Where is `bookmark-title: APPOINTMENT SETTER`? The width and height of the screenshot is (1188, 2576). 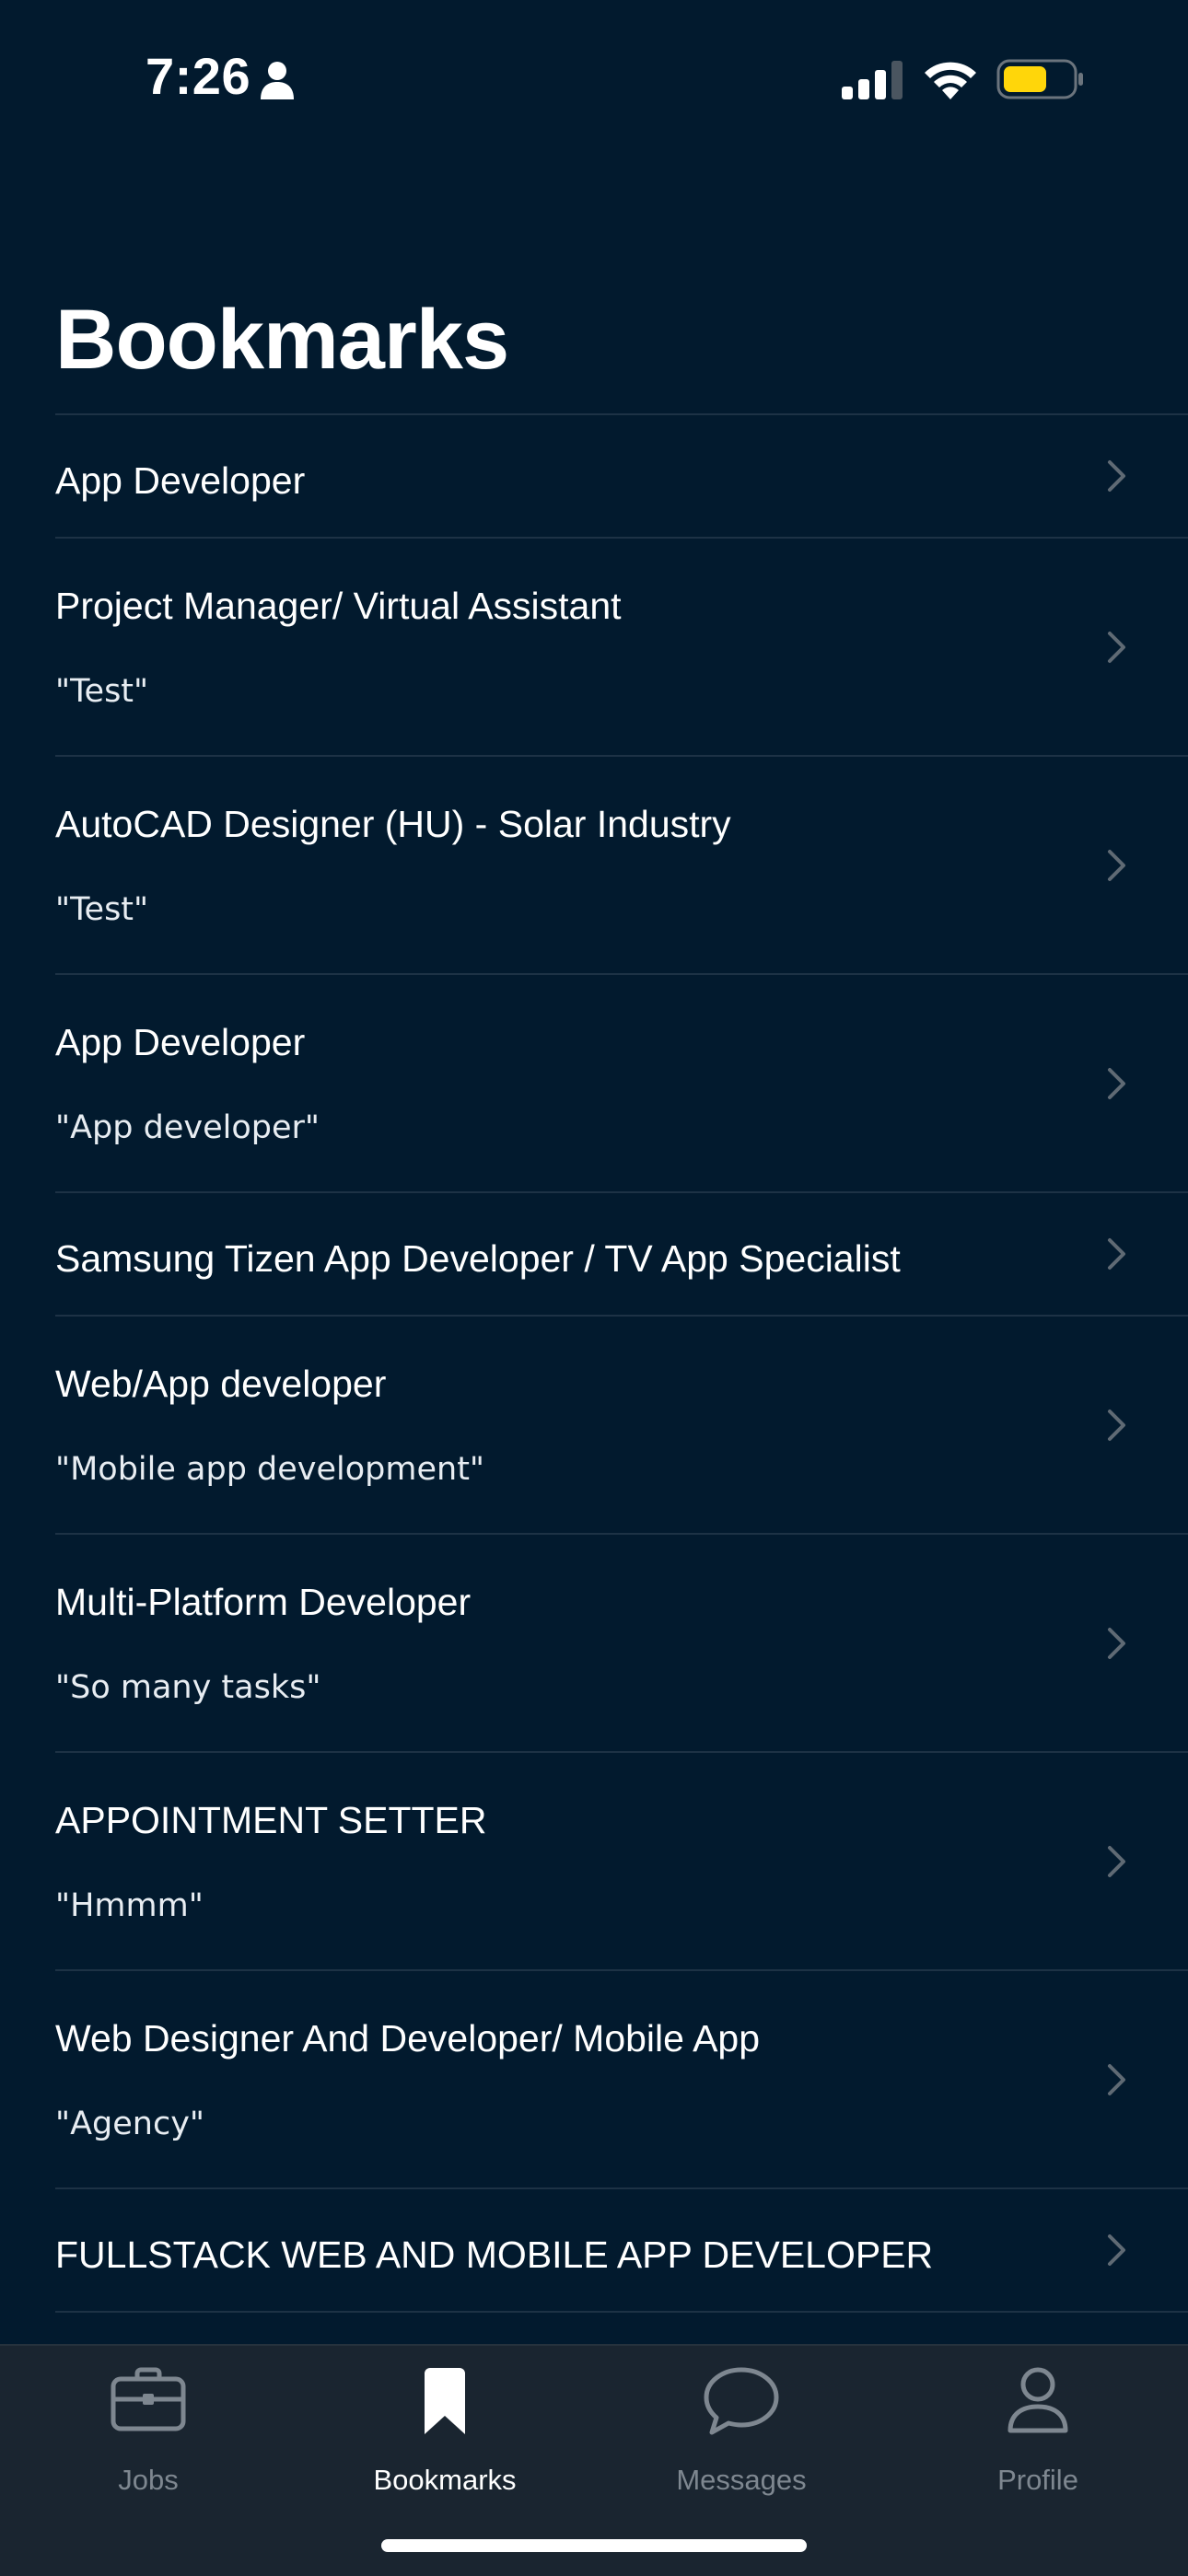
bookmark-title: APPOINTMENT SETTER is located at coordinates (271, 1820).